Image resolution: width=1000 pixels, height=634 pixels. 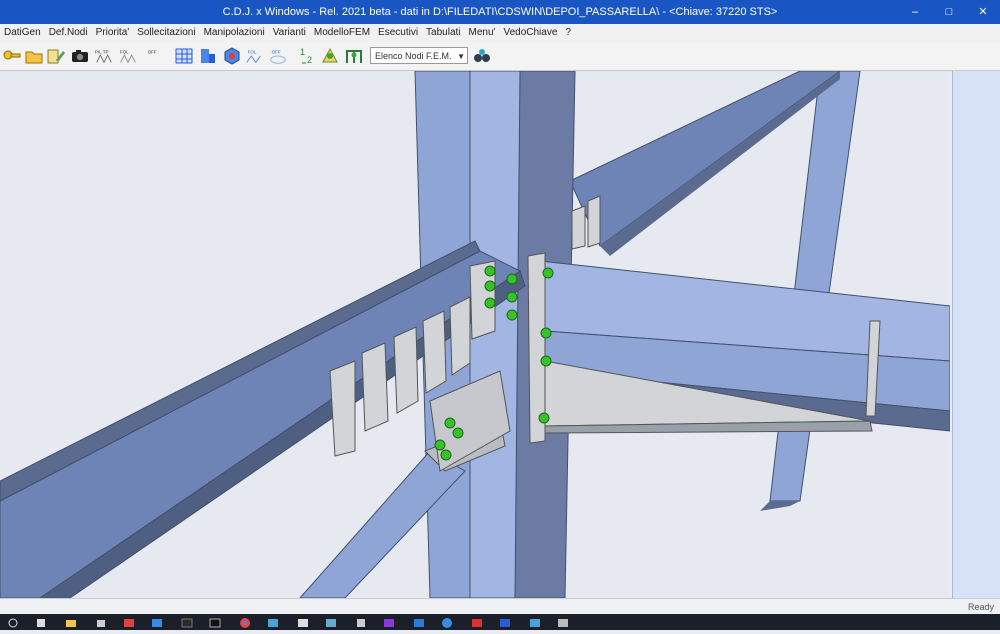 I want to click on key-icon, so click(x=12, y=56).